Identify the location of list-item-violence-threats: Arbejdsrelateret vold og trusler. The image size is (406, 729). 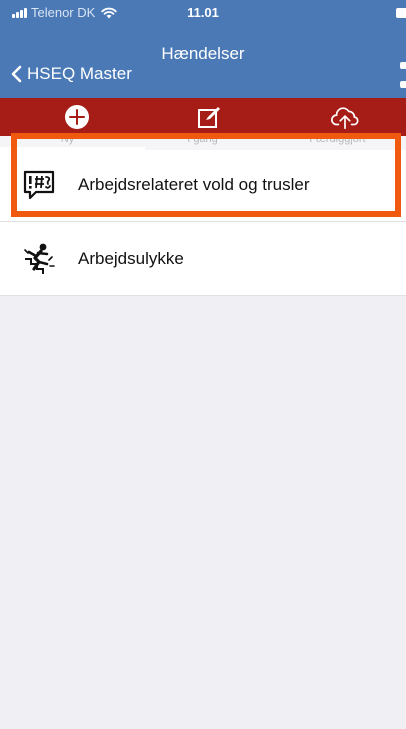
(203, 186).